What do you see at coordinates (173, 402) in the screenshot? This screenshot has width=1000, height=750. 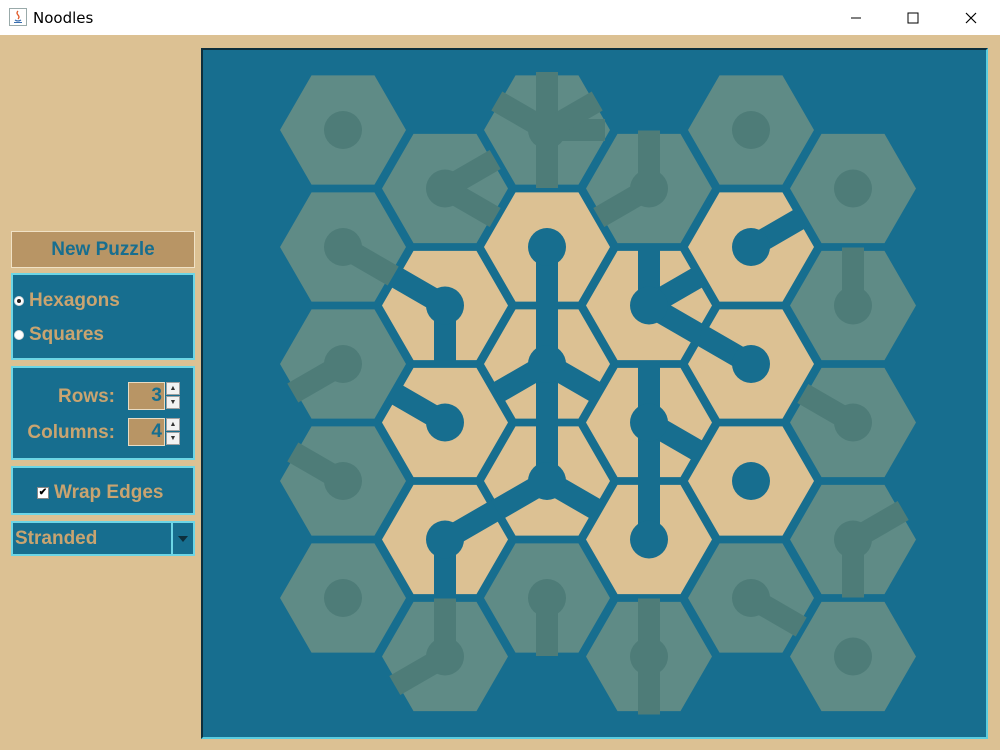 I see `rows-down-button: ▼` at bounding box center [173, 402].